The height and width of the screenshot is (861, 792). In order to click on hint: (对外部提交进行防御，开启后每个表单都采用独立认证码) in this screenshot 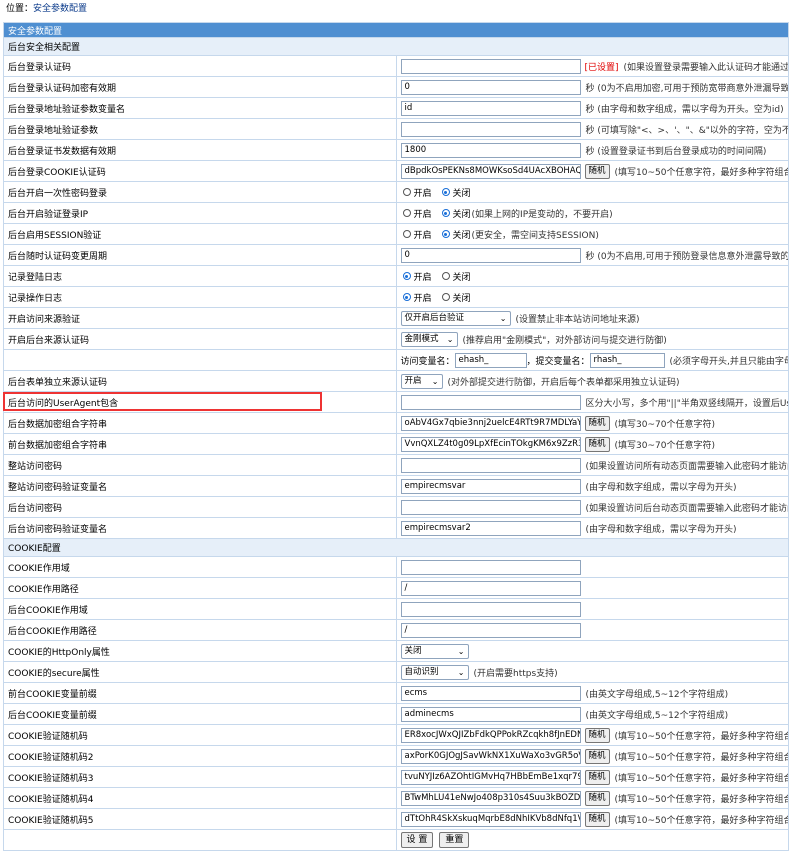, I will do `click(563, 382)`.